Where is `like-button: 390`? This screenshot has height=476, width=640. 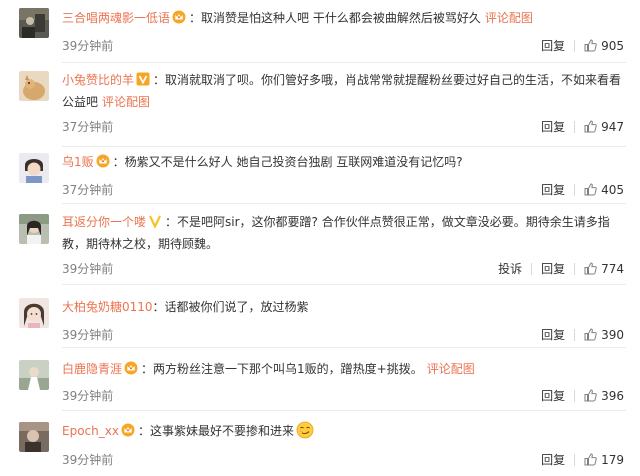
like-button: 390 is located at coordinates (604, 335).